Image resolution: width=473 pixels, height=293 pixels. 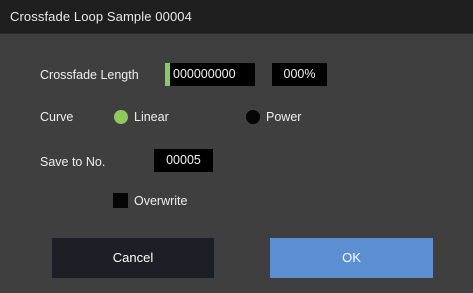 What do you see at coordinates (57, 117) in the screenshot?
I see `curve-label: Curve` at bounding box center [57, 117].